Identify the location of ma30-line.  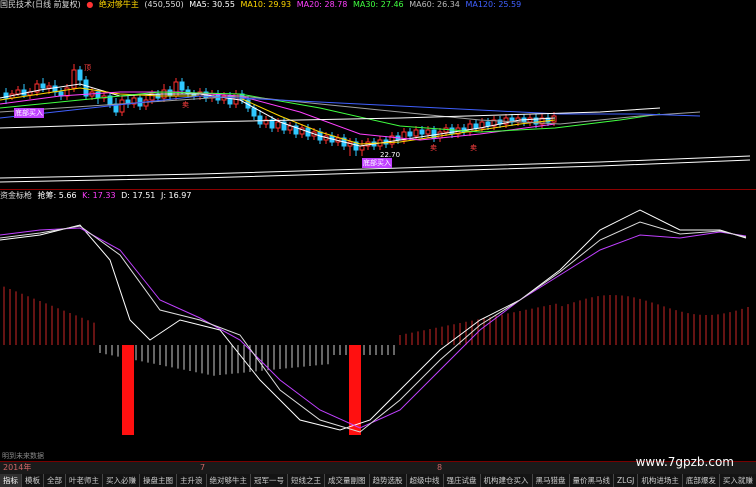
(330, 112).